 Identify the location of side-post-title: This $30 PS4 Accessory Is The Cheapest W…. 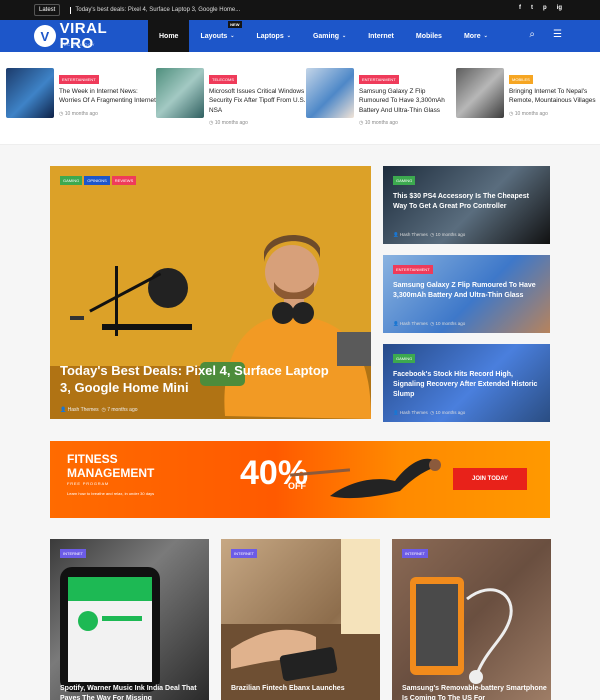
(465, 202).